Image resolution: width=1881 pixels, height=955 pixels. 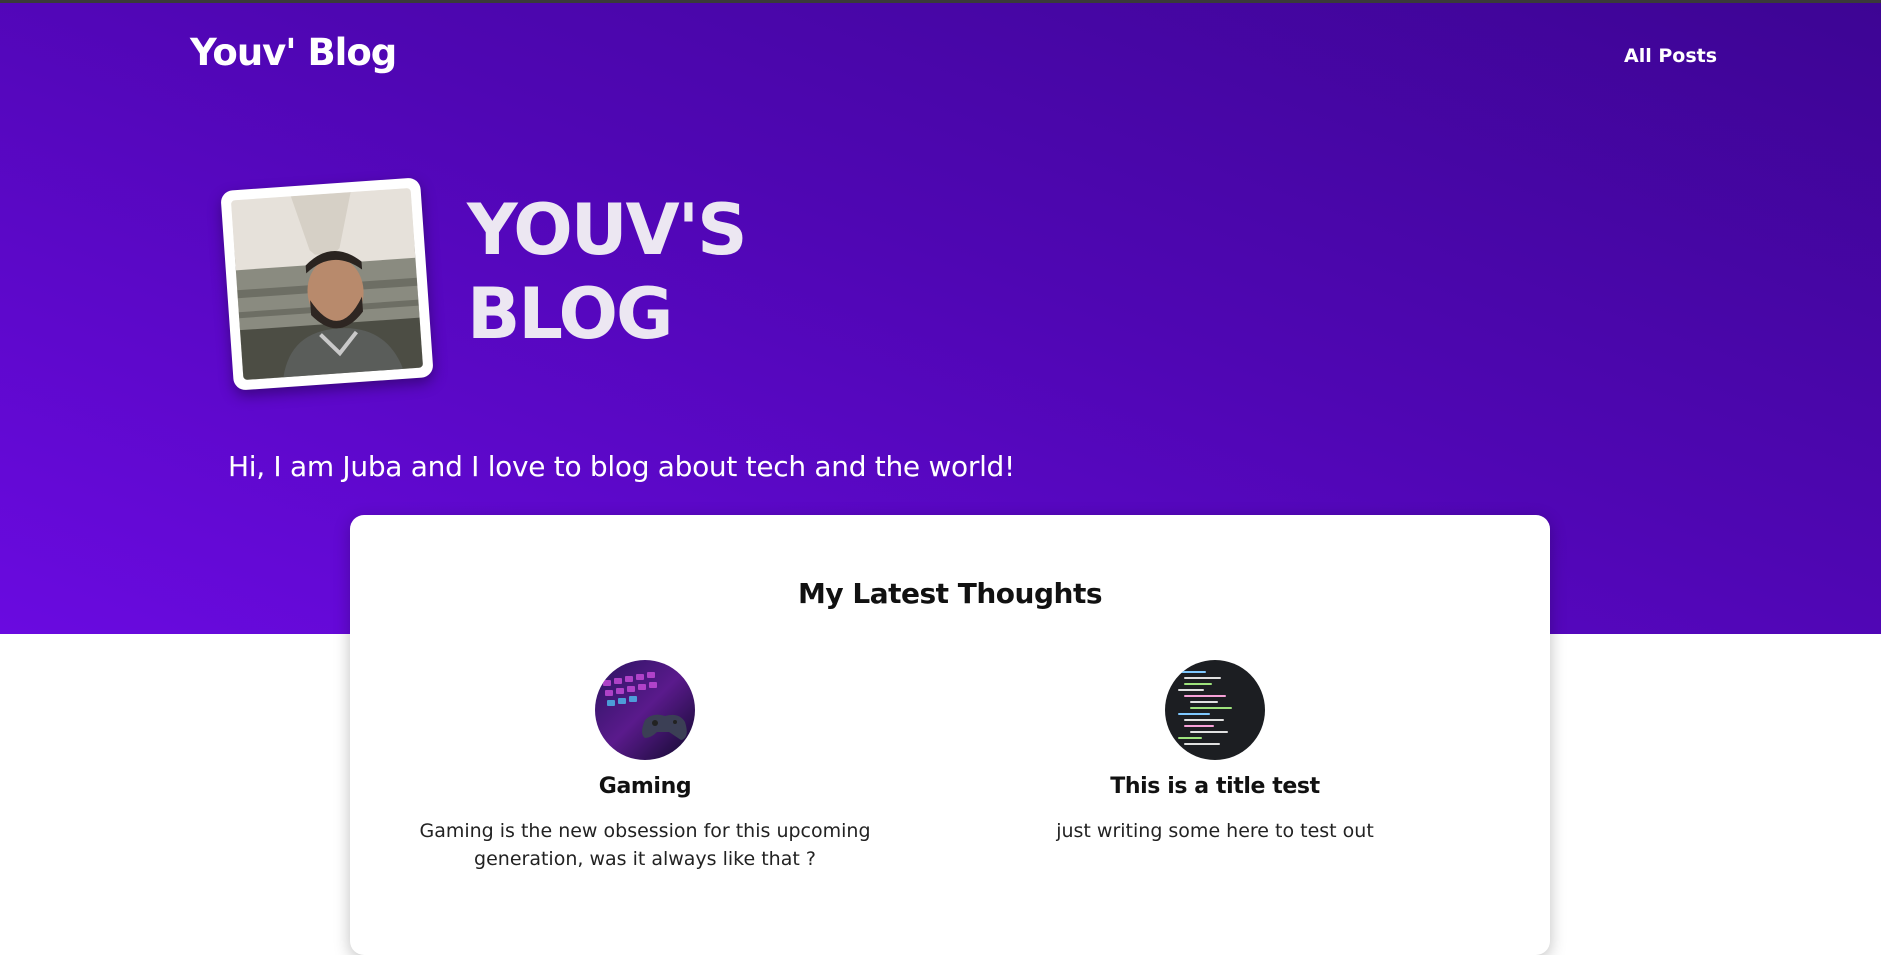 I want to click on post-title-title-test: This is a title test, so click(x=1215, y=786).